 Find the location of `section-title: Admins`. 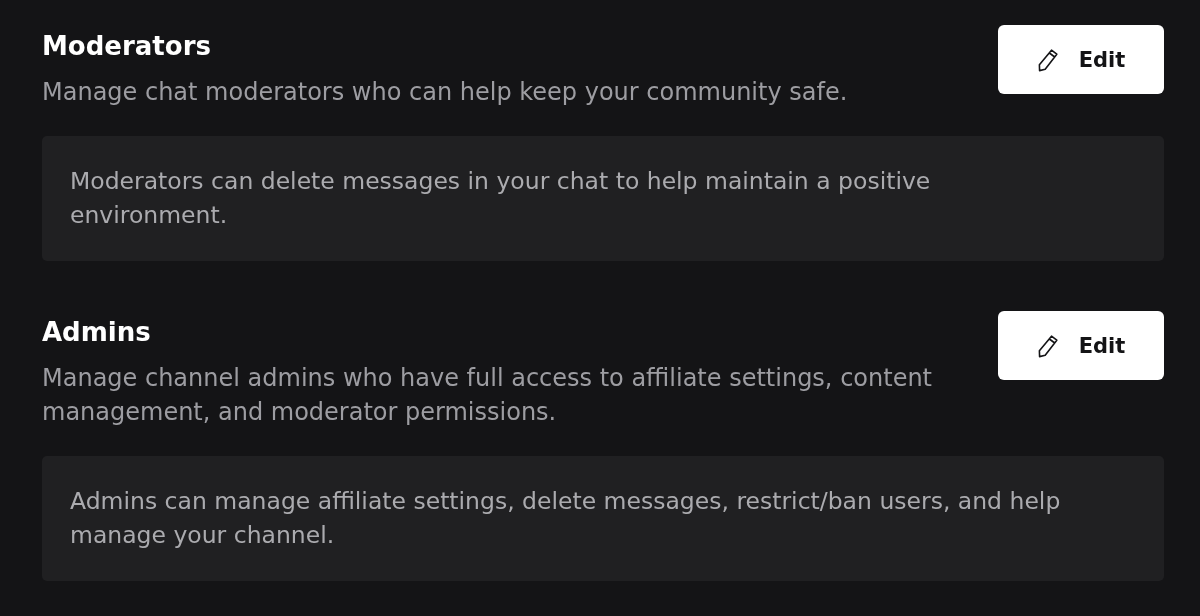

section-title: Admins is located at coordinates (97, 332).